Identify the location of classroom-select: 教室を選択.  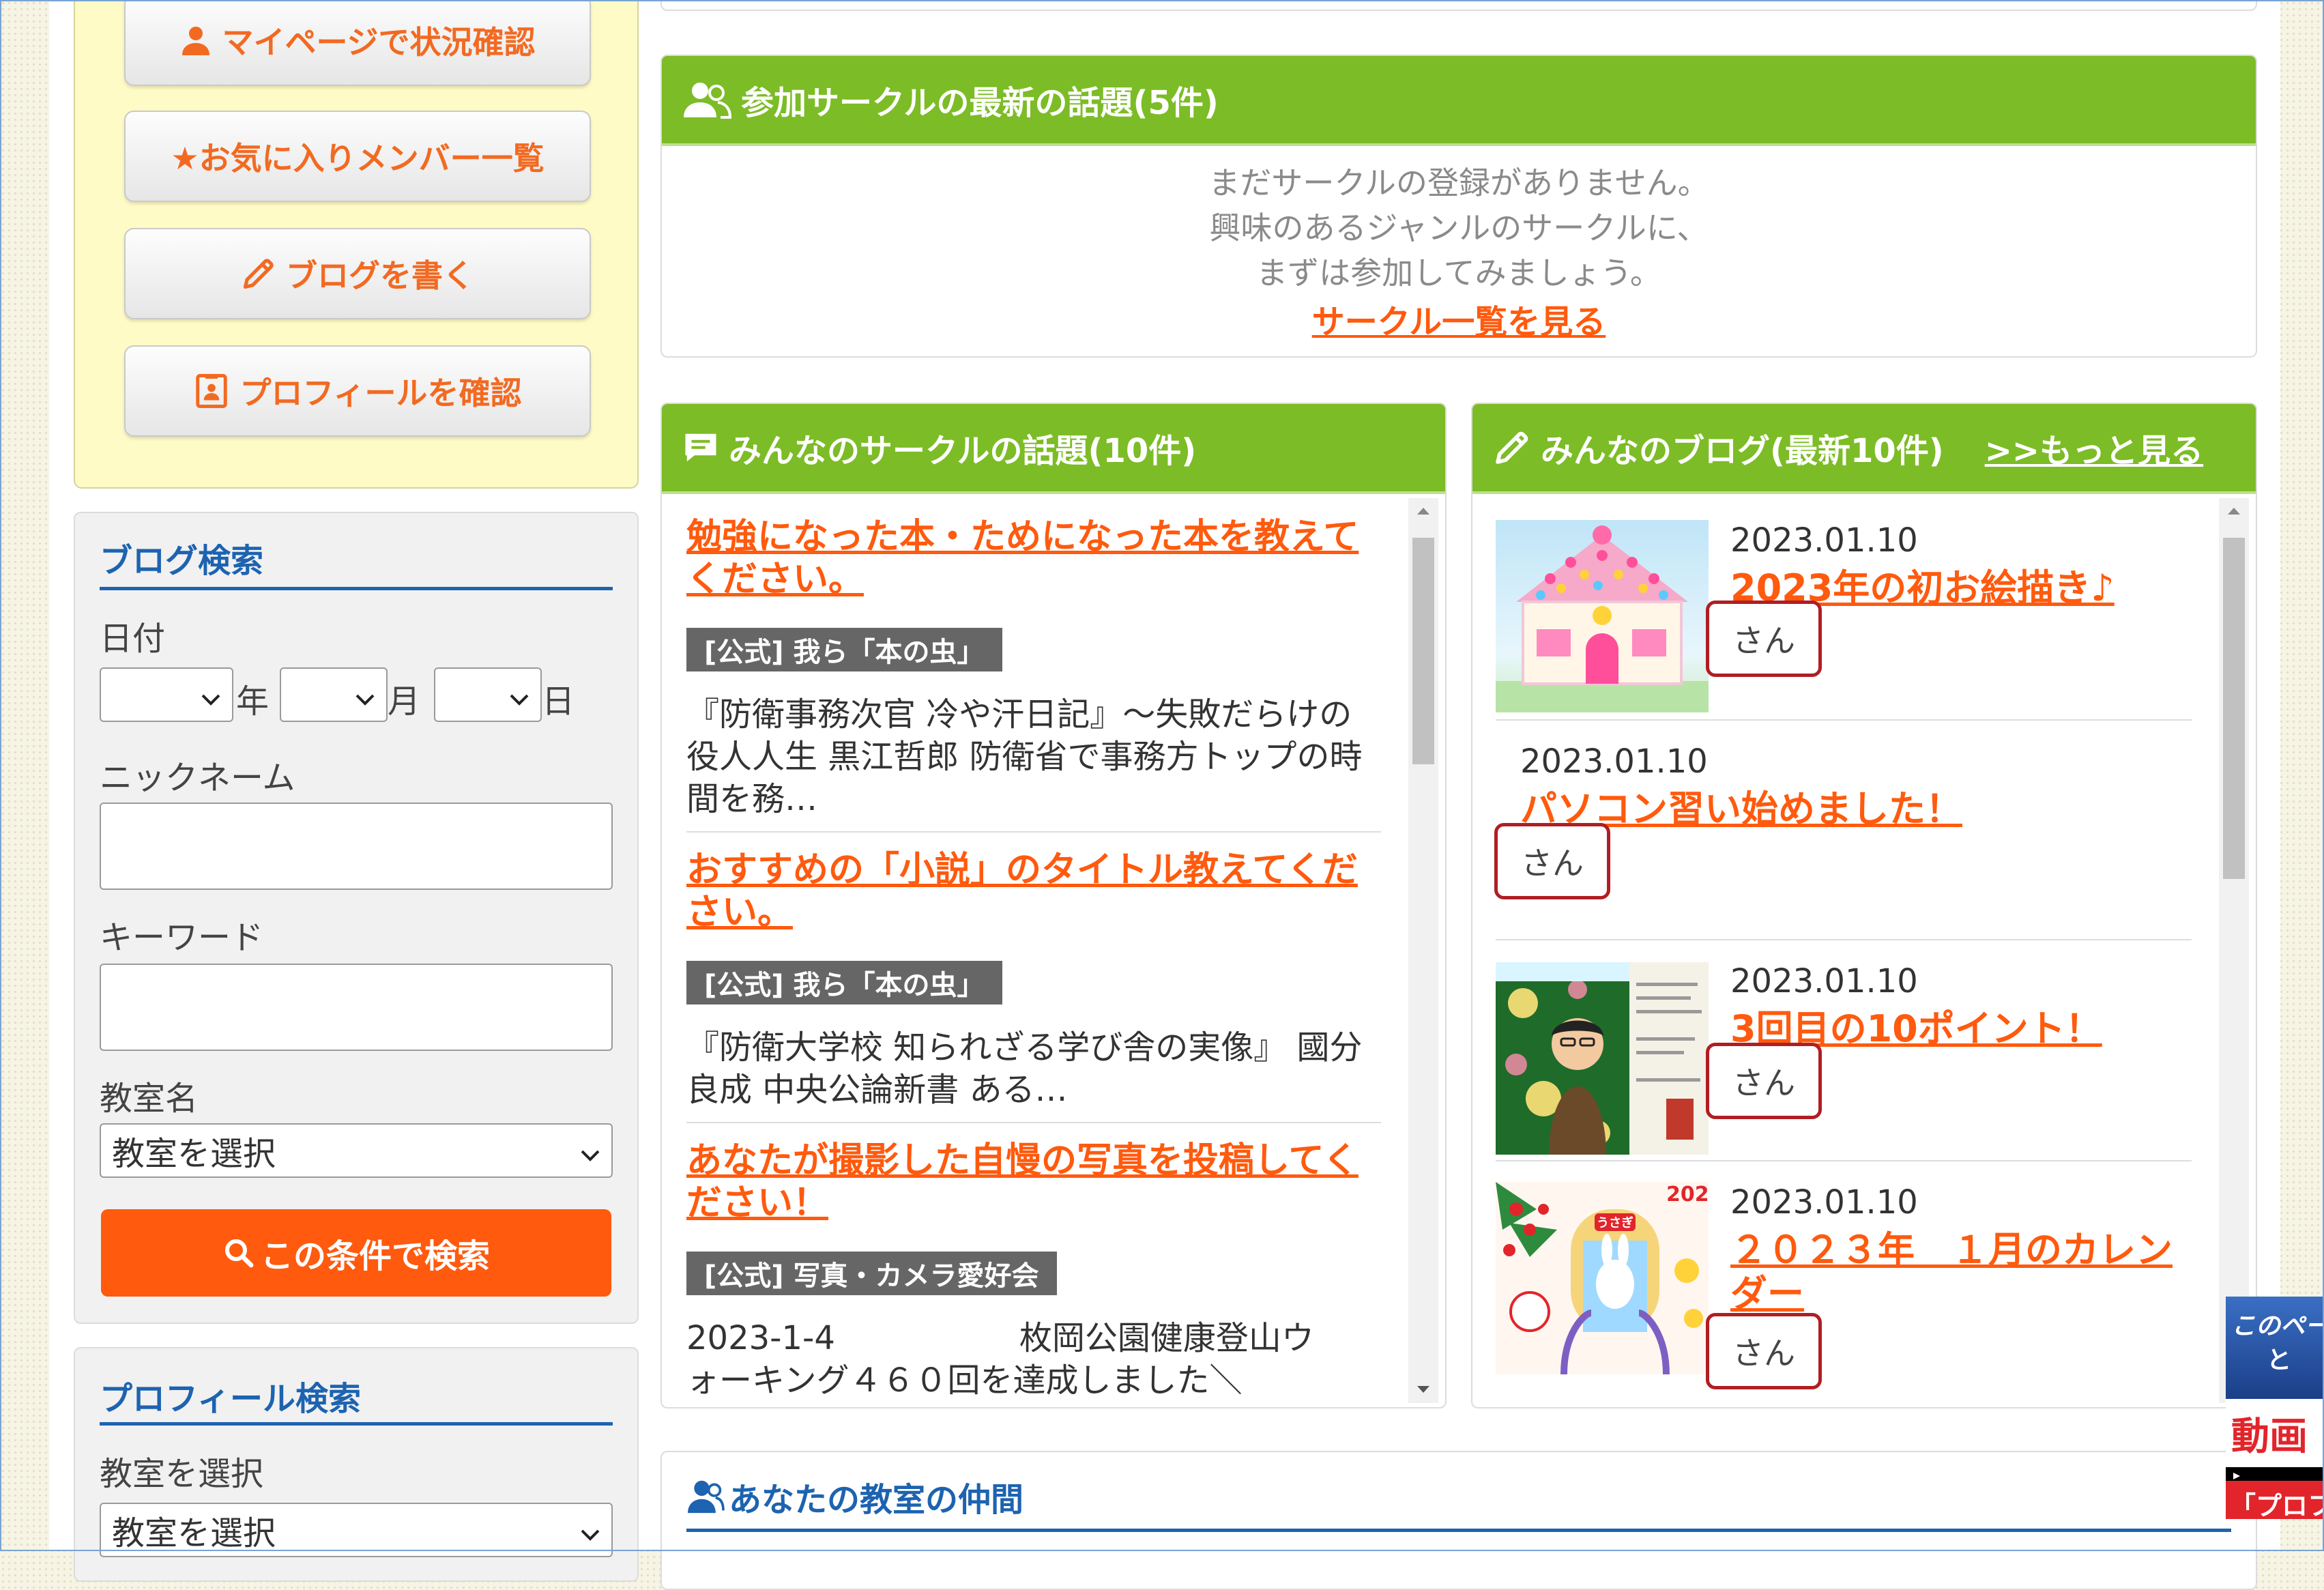
(357, 1150).